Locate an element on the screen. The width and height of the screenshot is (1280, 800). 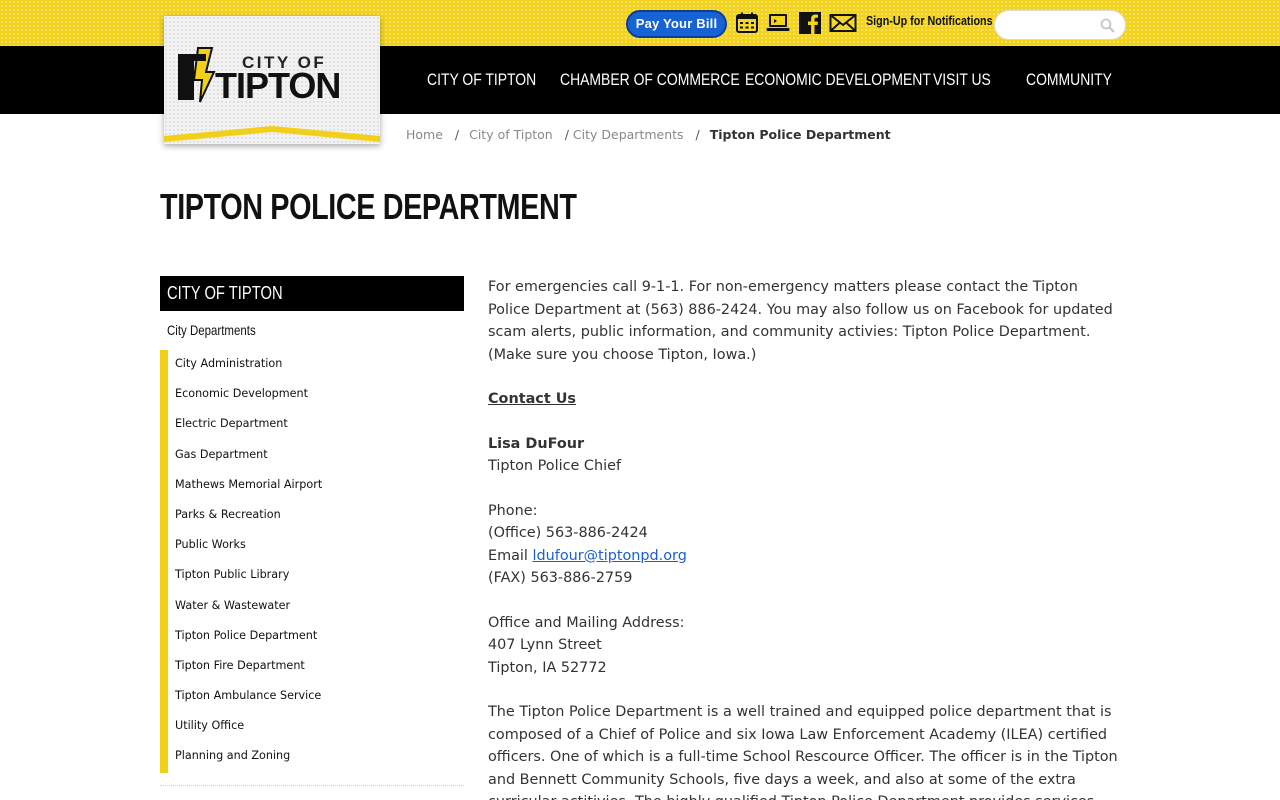
envelope-icon is located at coordinates (843, 23).